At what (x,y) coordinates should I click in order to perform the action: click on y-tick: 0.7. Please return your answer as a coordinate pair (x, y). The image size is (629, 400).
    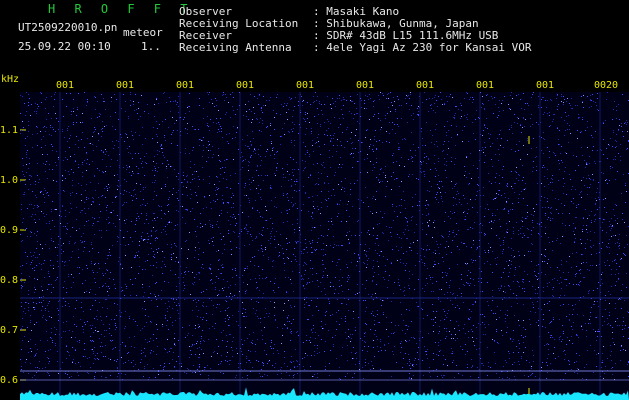
    Looking at the image, I should click on (9, 330).